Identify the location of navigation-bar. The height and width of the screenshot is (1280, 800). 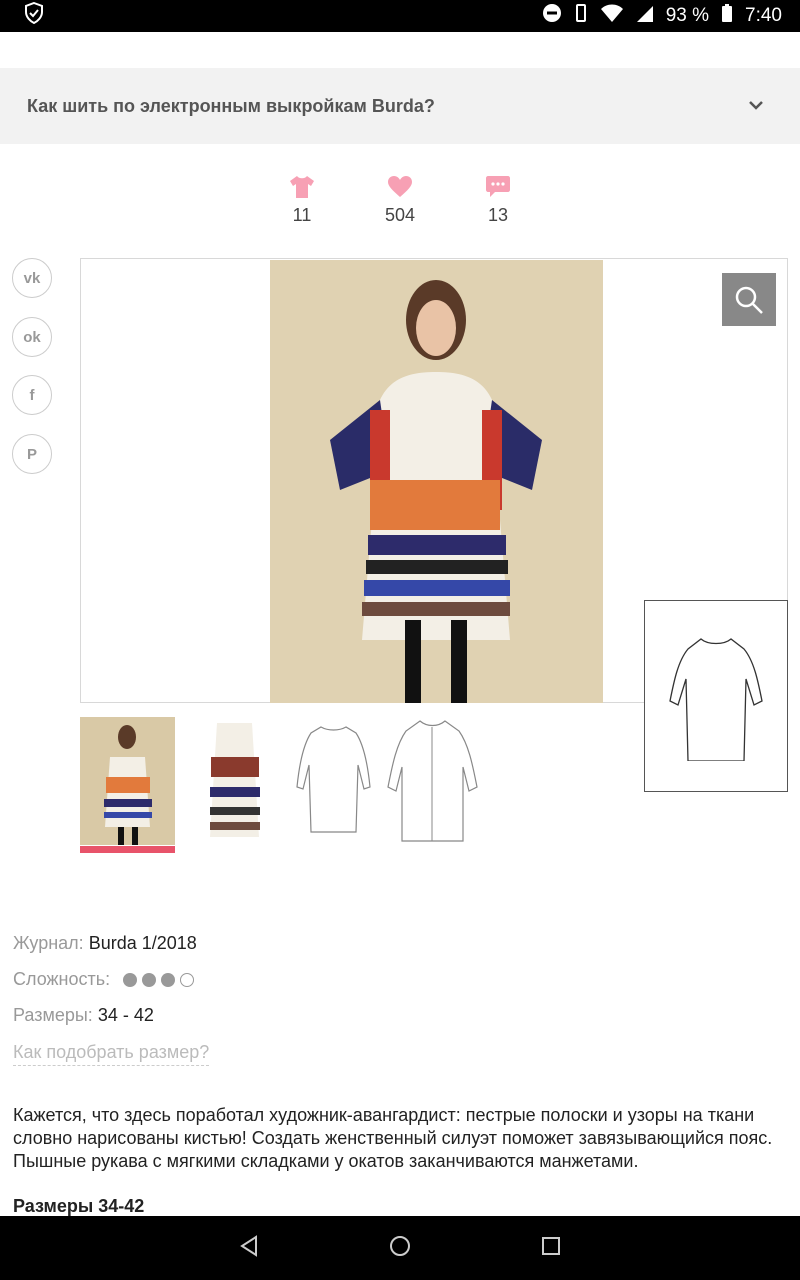
(400, 1248).